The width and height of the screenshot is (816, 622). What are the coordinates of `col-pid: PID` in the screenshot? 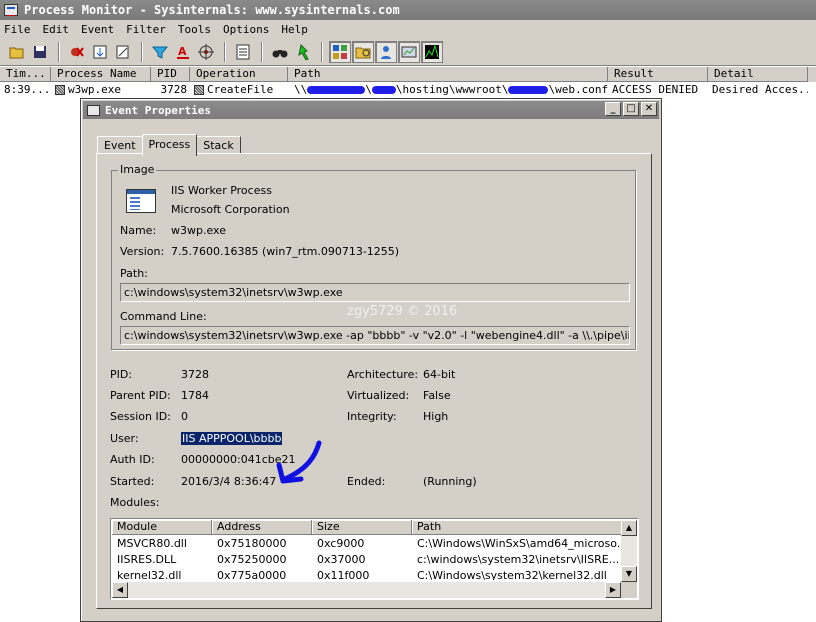 It's located at (170, 74).